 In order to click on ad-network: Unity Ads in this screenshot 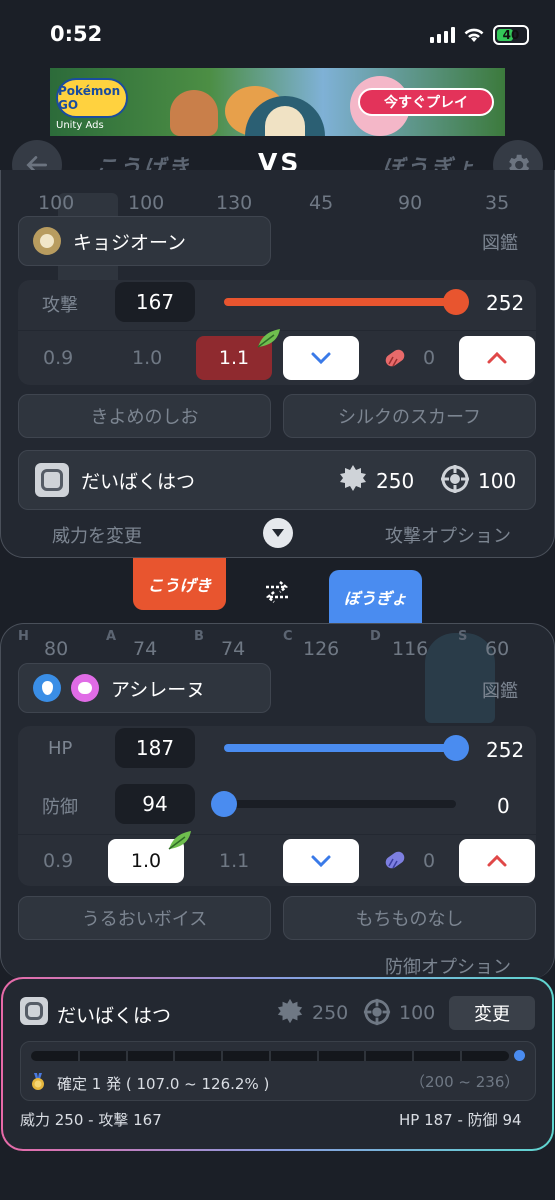, I will do `click(80, 125)`.